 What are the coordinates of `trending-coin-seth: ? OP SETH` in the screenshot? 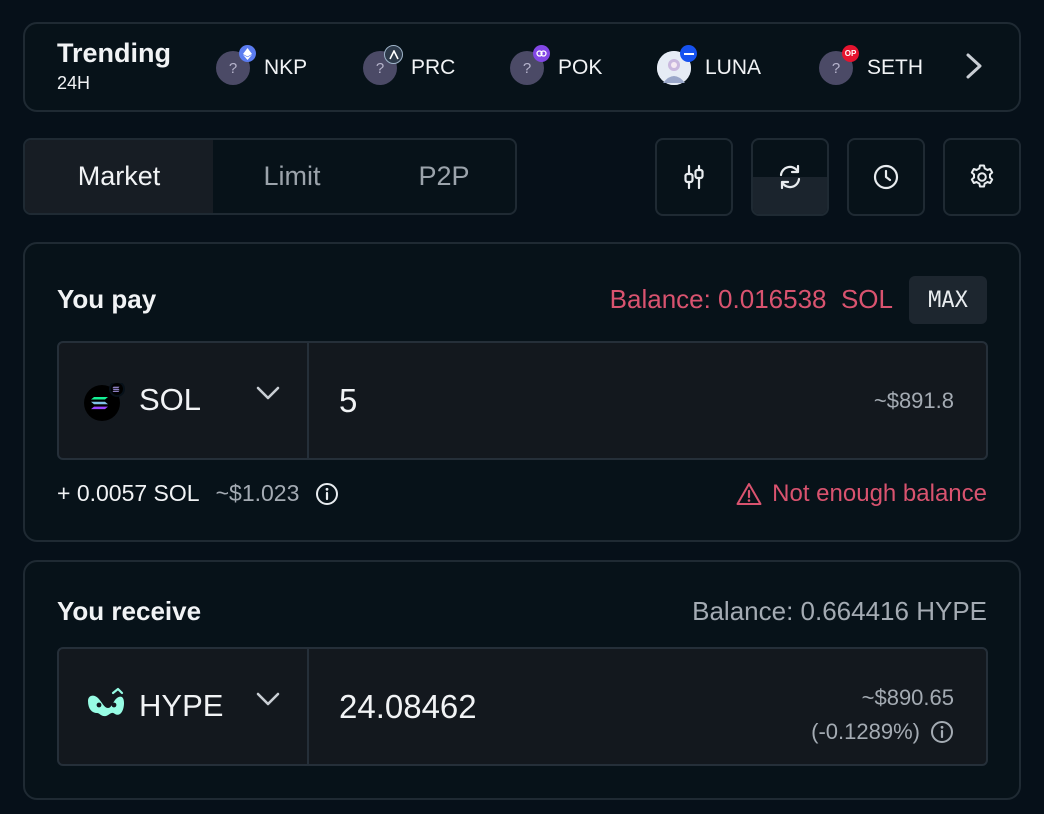 It's located at (871, 66).